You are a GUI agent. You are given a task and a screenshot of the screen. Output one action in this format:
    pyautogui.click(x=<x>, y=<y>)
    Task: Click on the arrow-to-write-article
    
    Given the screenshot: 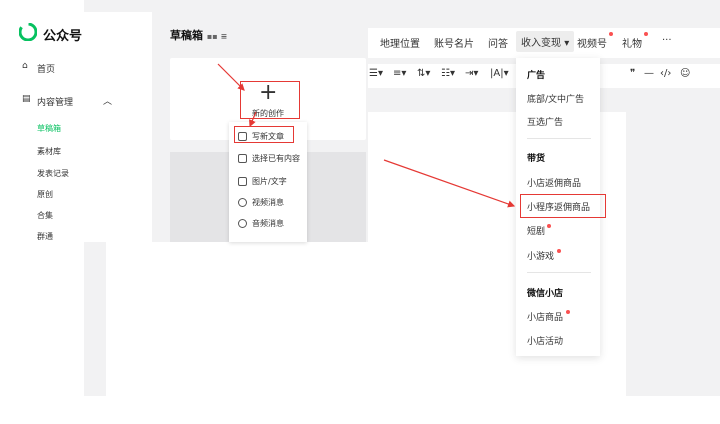 What is the action you would take?
    pyautogui.click(x=253, y=119)
    